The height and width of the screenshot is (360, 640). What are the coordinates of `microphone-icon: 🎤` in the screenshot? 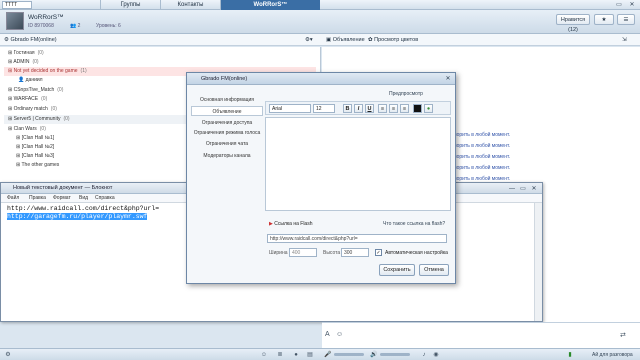 It's located at (328, 355).